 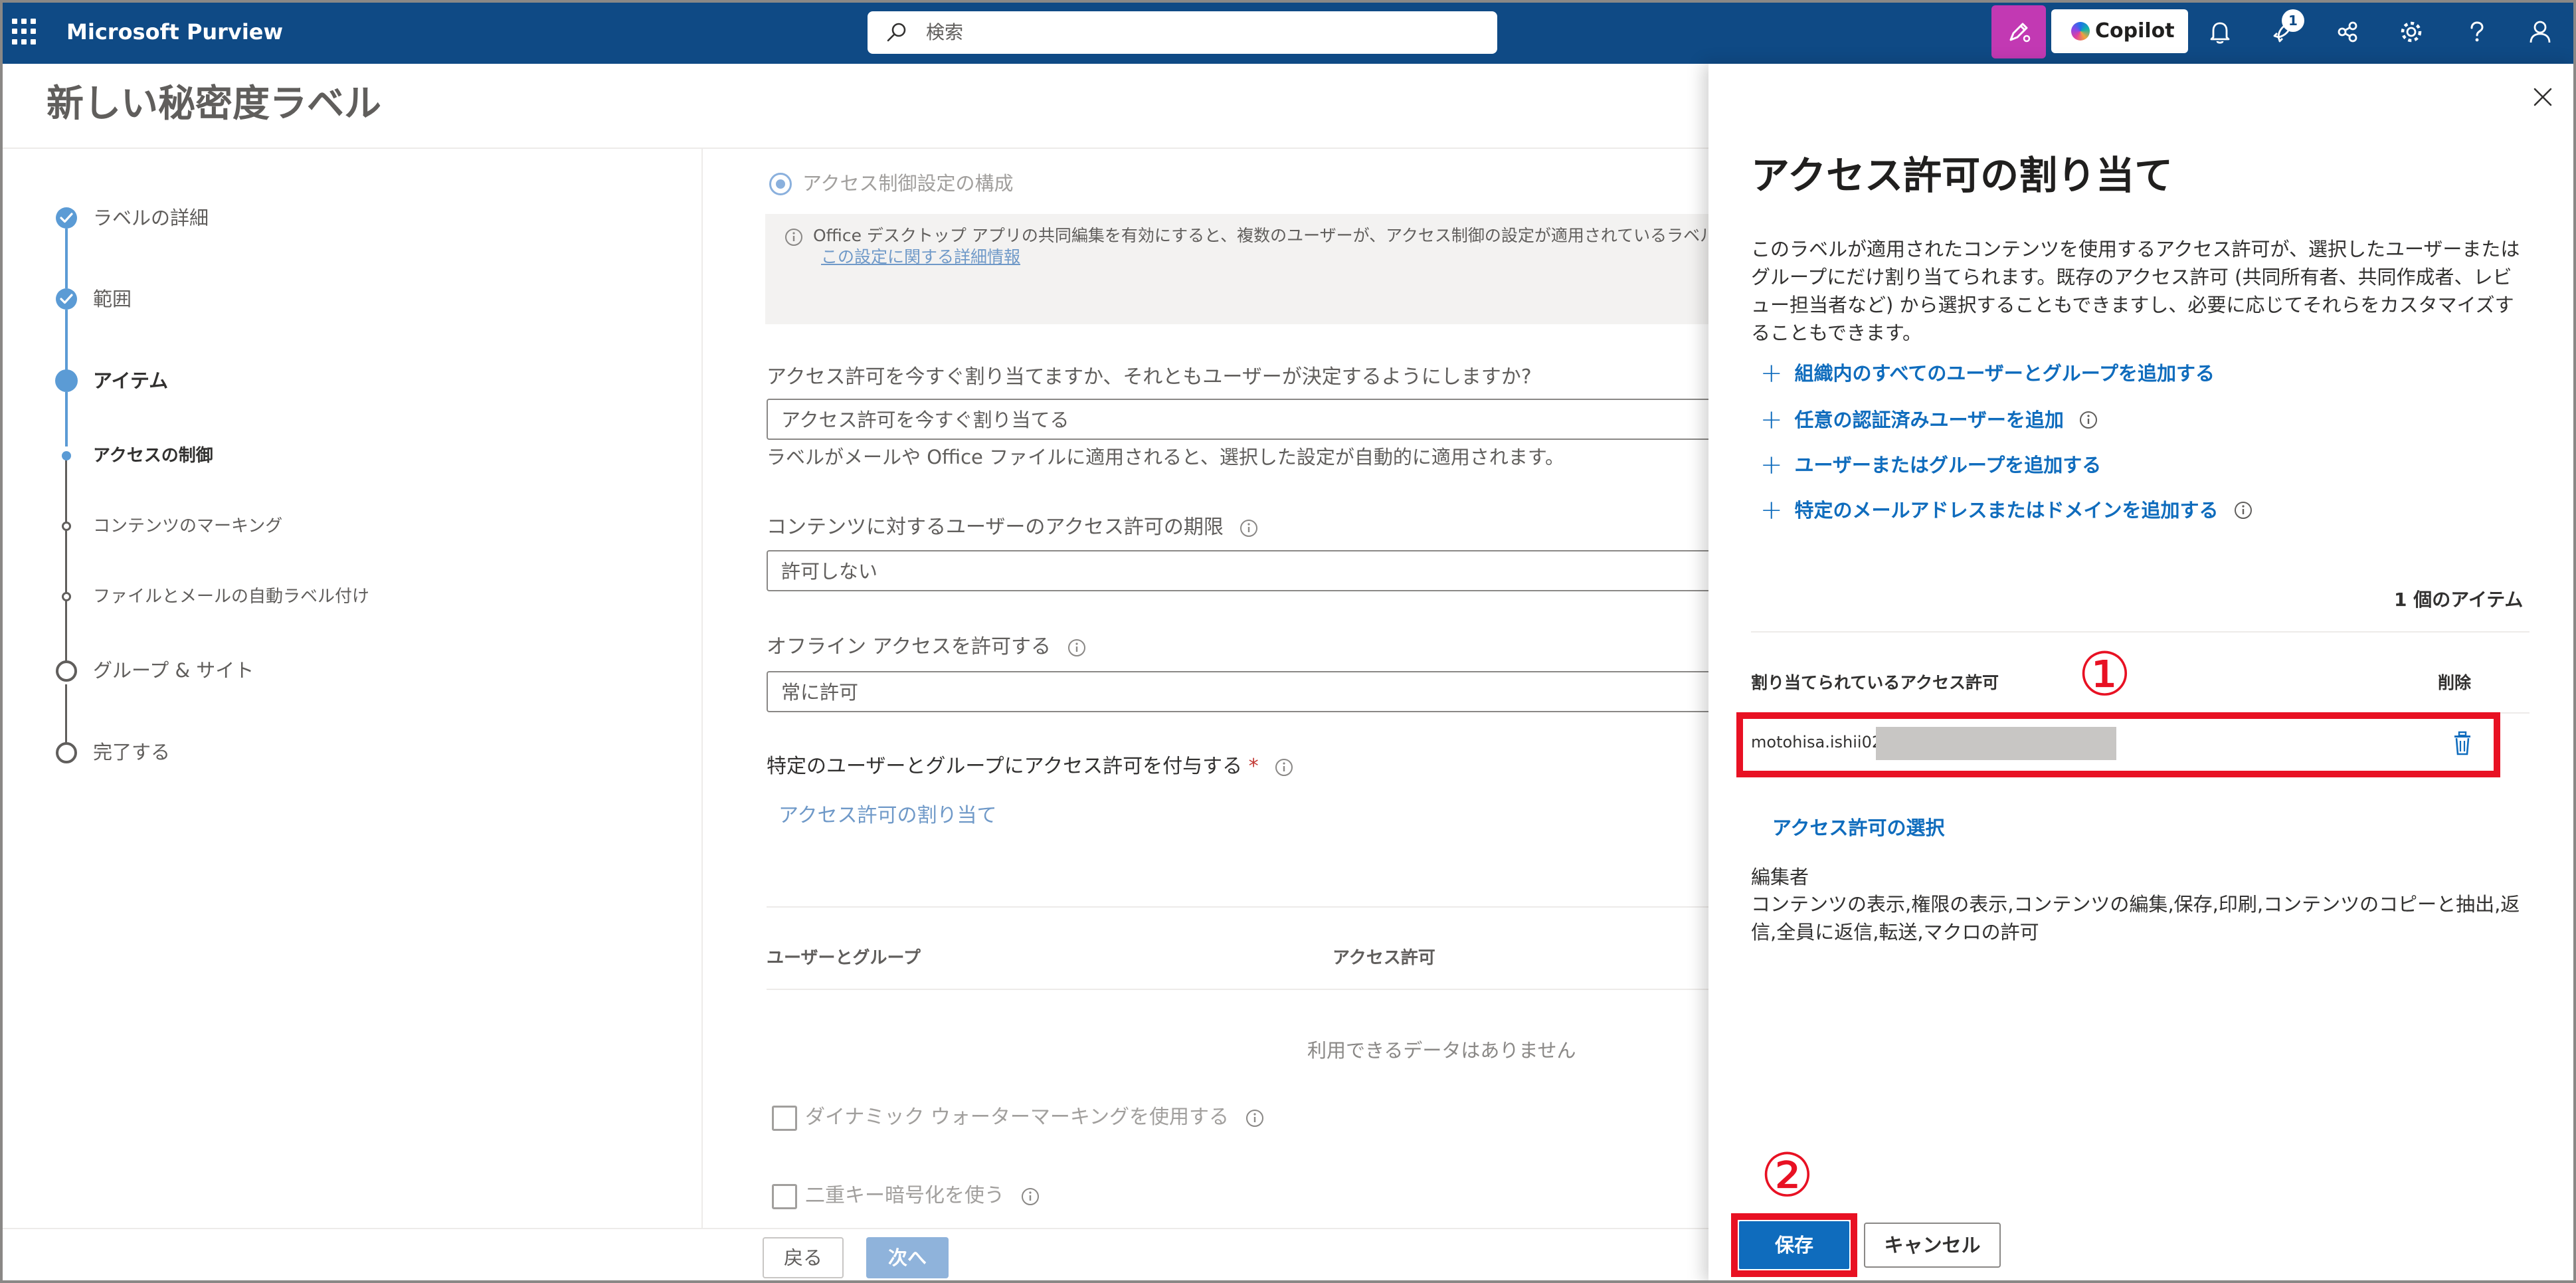 I want to click on double-key-checkbox, so click(x=784, y=1196).